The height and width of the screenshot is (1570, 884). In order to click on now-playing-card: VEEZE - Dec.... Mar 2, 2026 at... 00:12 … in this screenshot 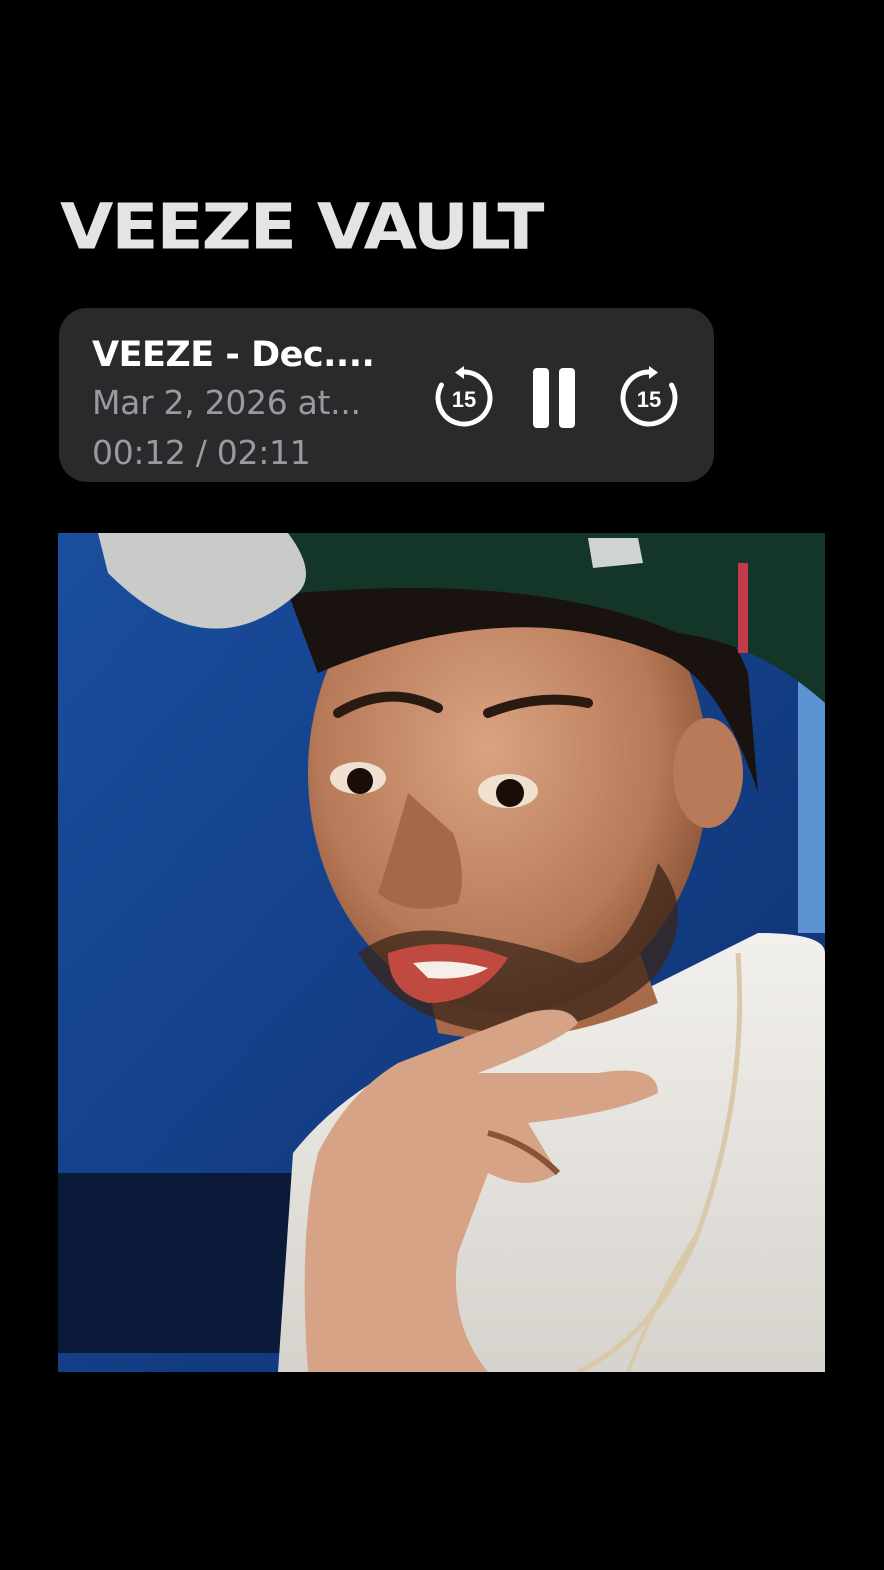, I will do `click(386, 395)`.